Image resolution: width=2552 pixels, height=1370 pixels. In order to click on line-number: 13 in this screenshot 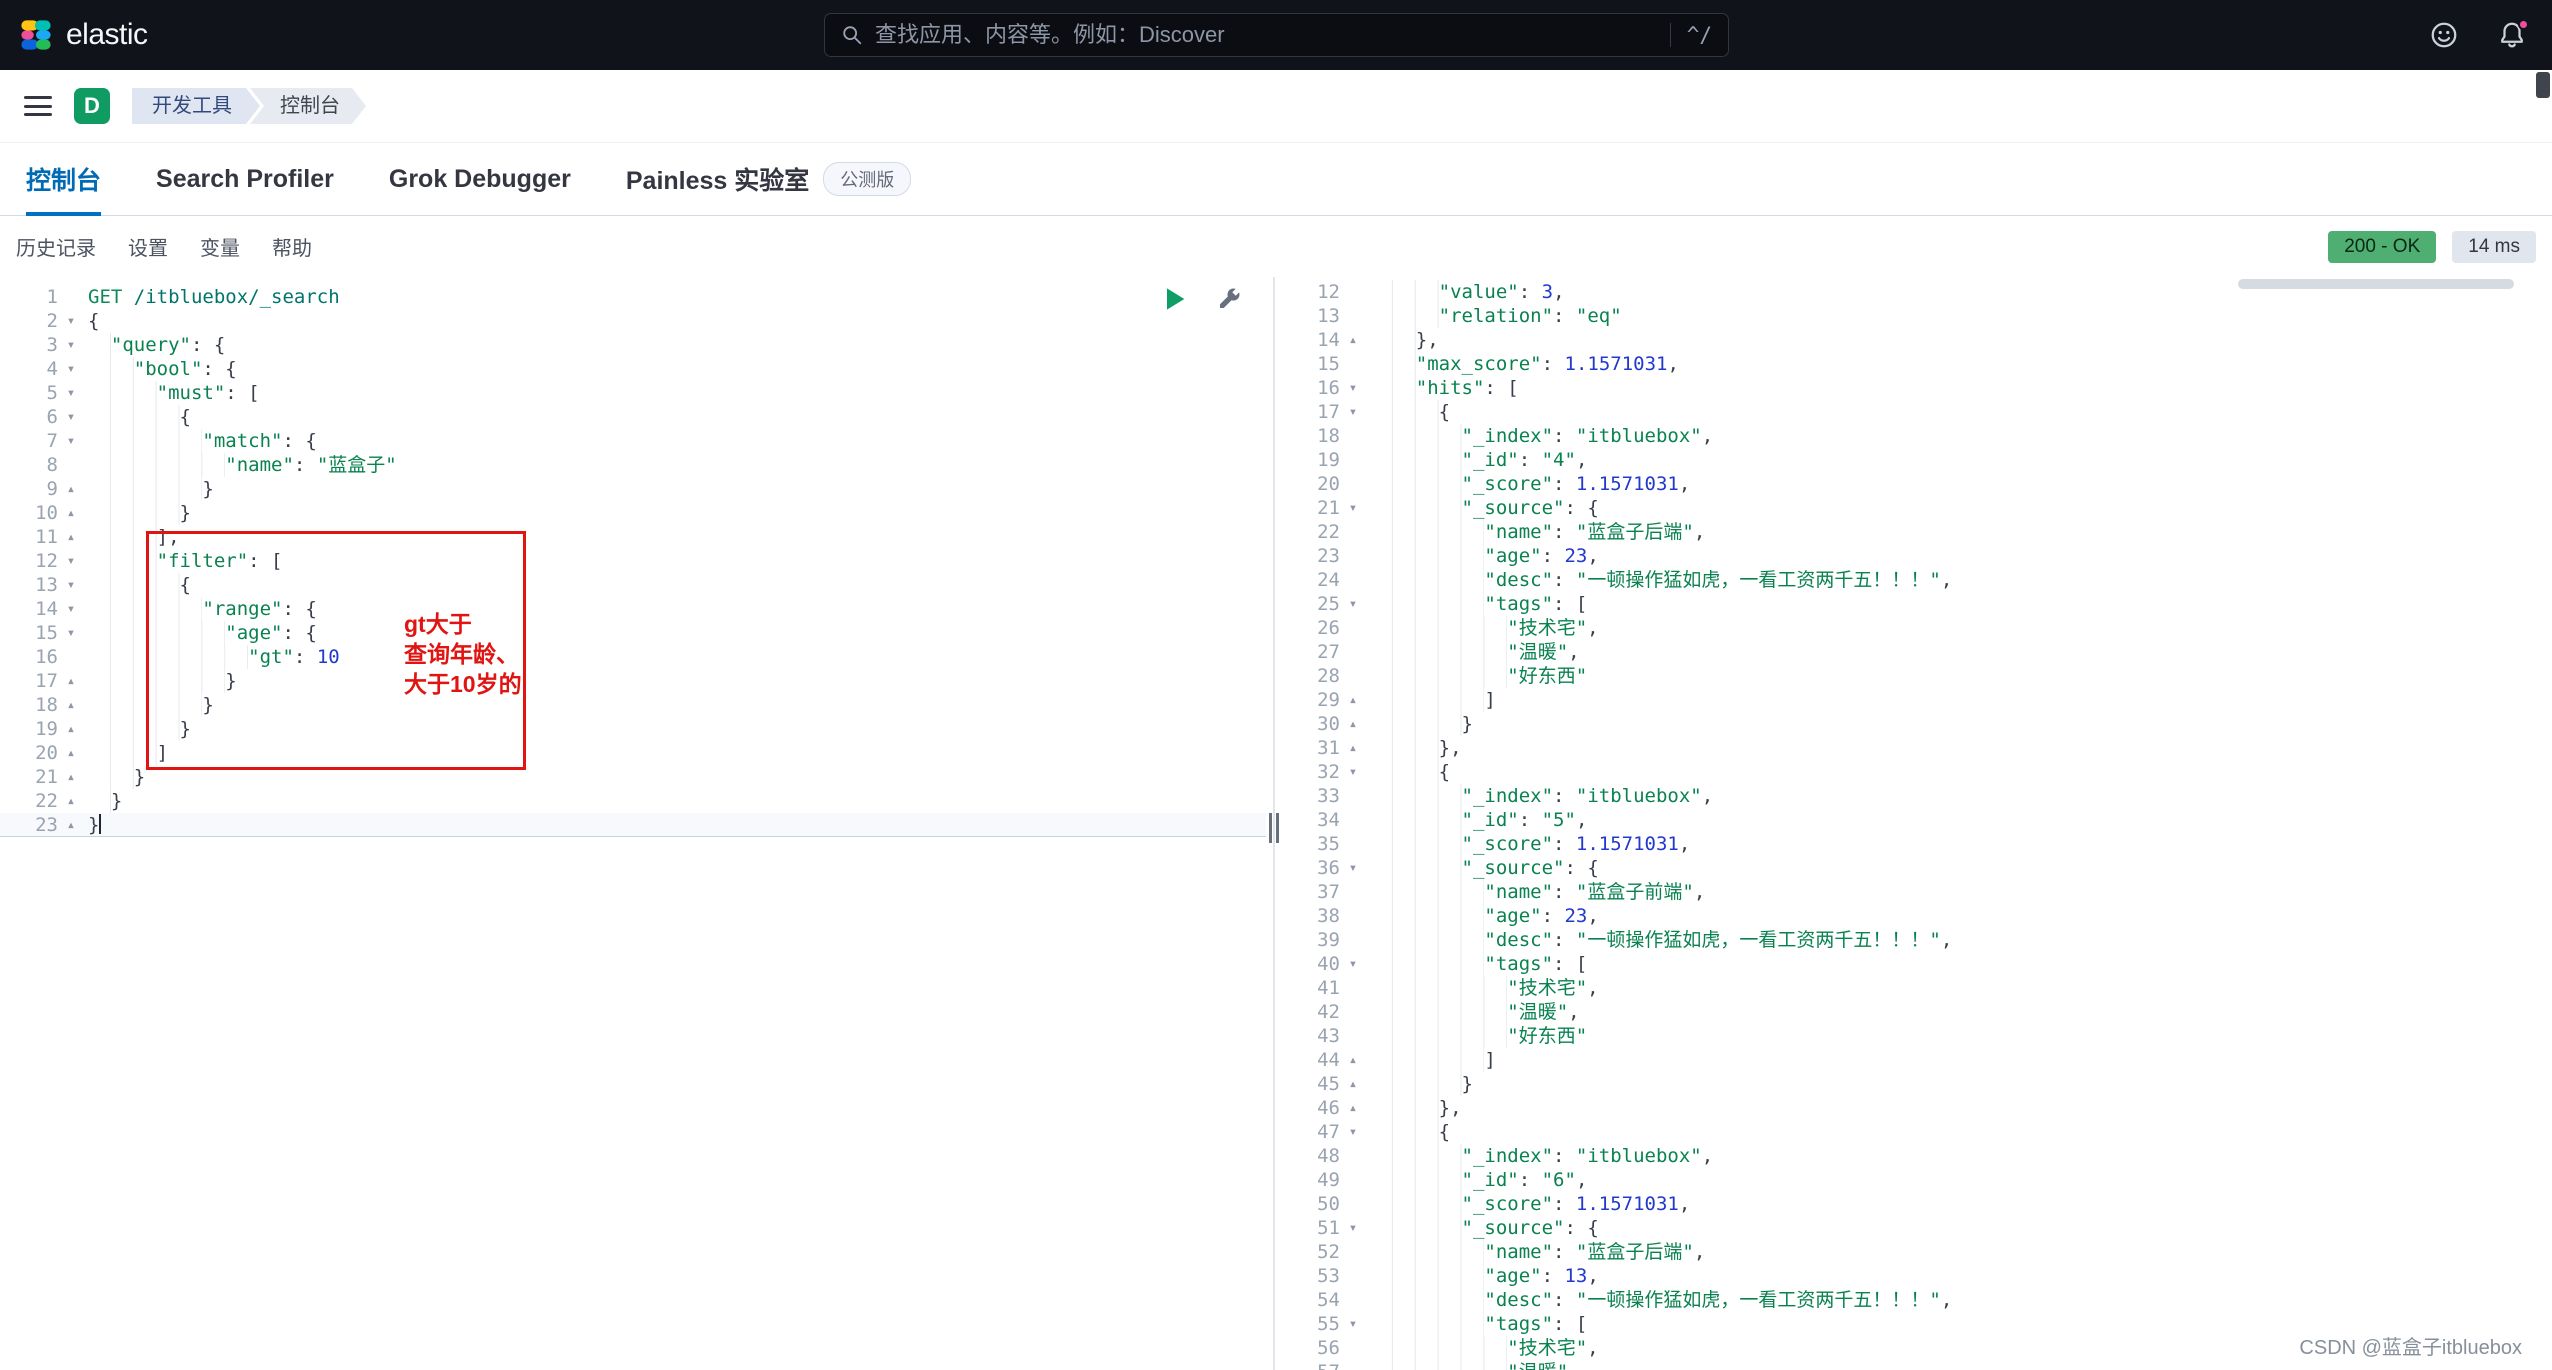, I will do `click(1328, 316)`.